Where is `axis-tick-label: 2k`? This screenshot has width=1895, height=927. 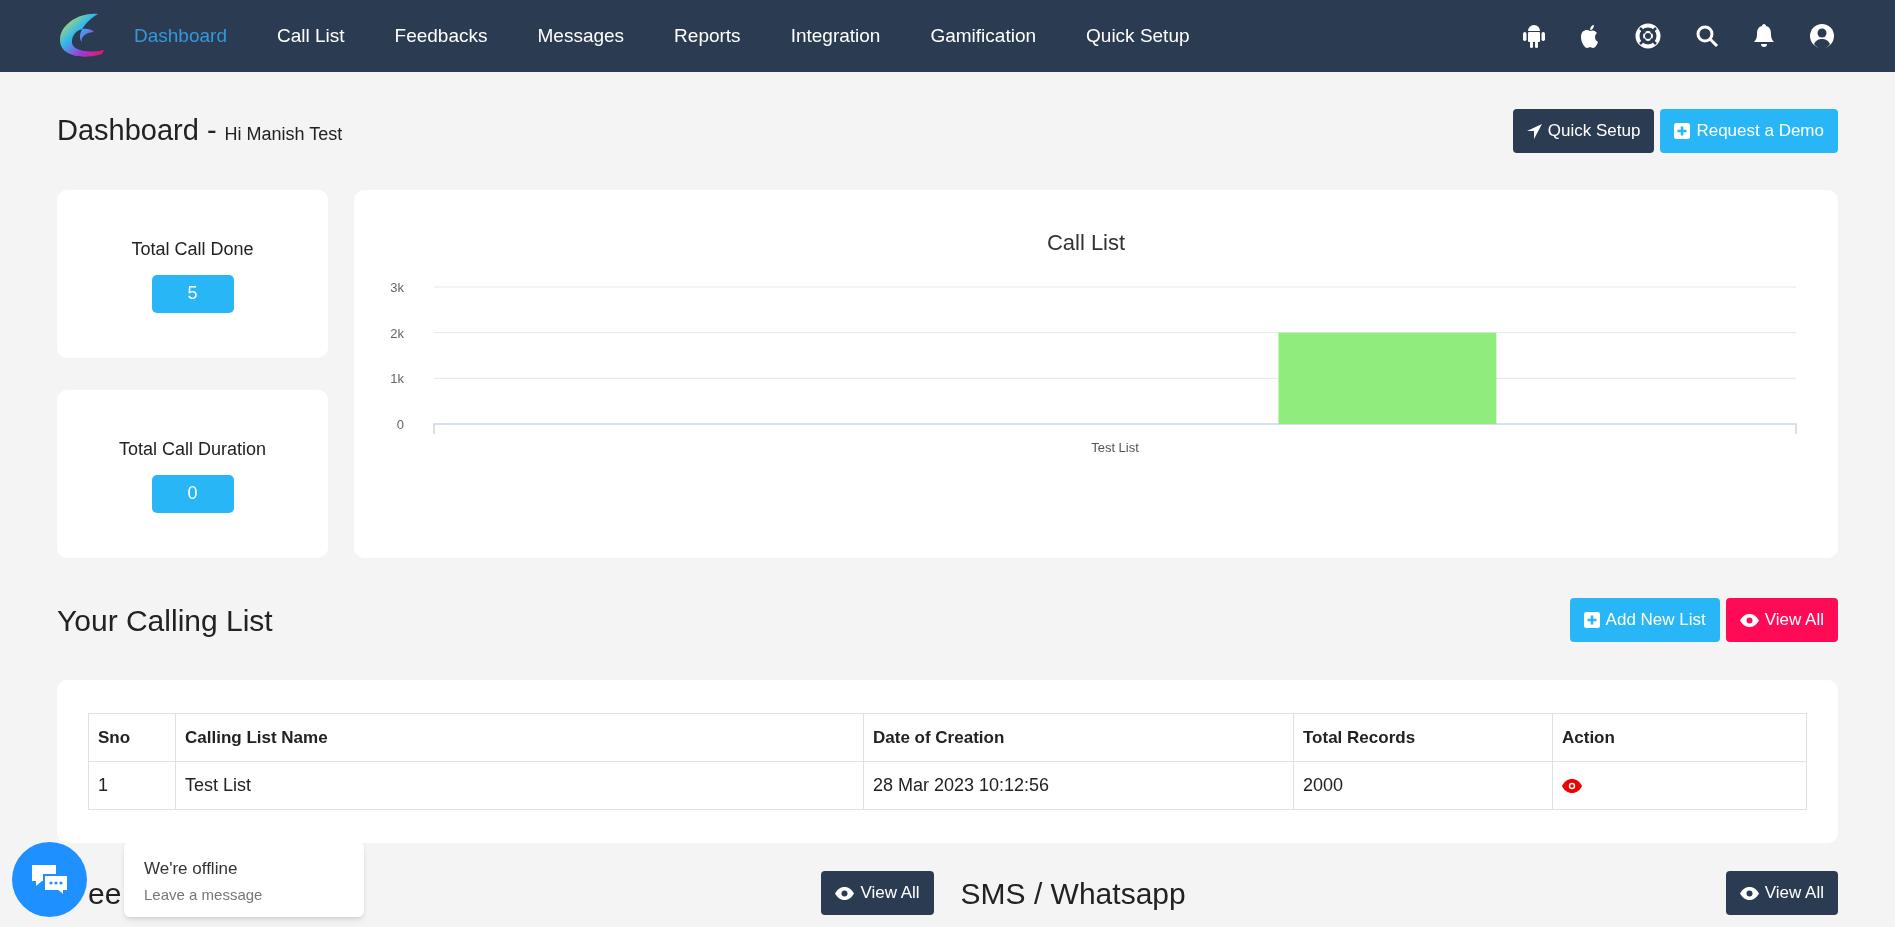
axis-tick-label: 2k is located at coordinates (397, 333).